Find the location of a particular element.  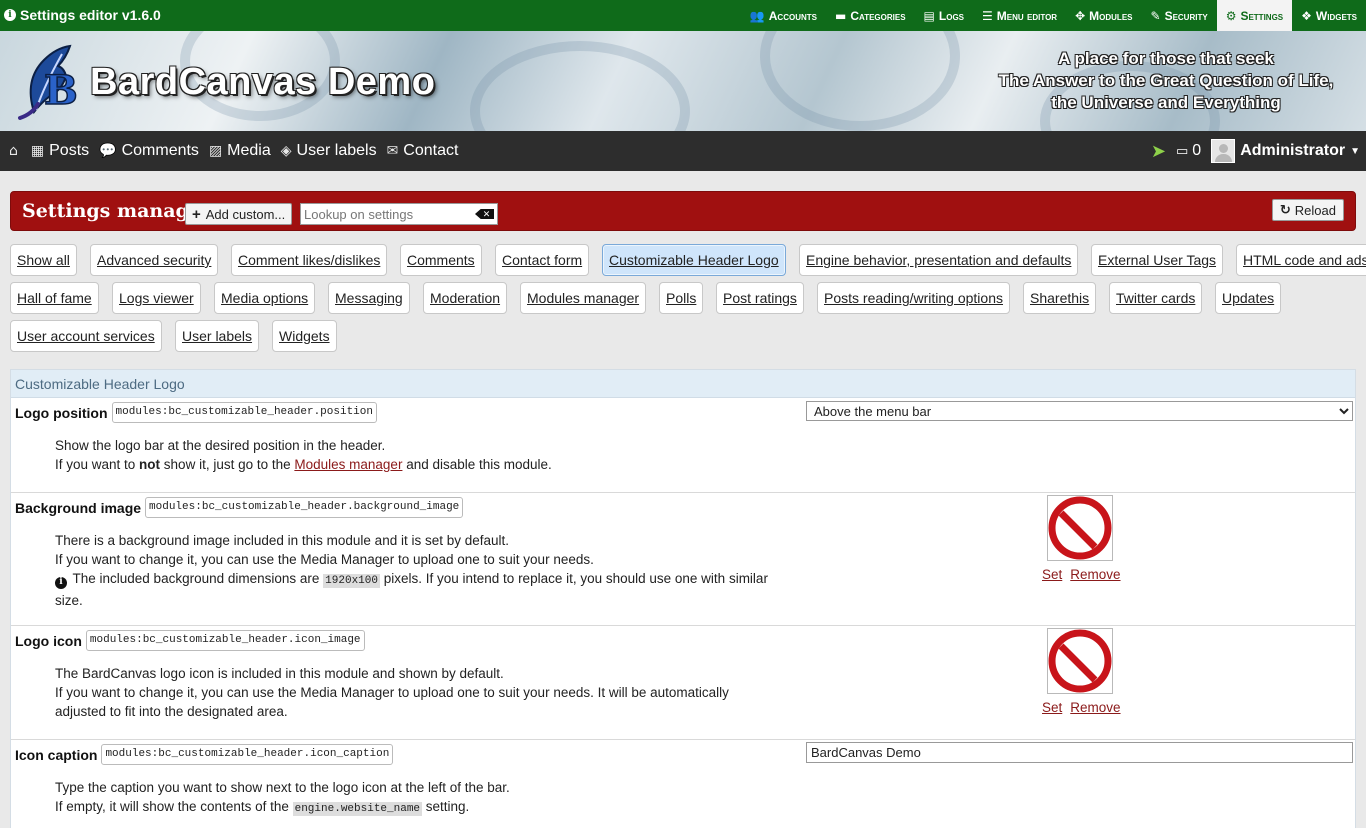

menu-item-posts: ▦ Posts is located at coordinates (60, 151).